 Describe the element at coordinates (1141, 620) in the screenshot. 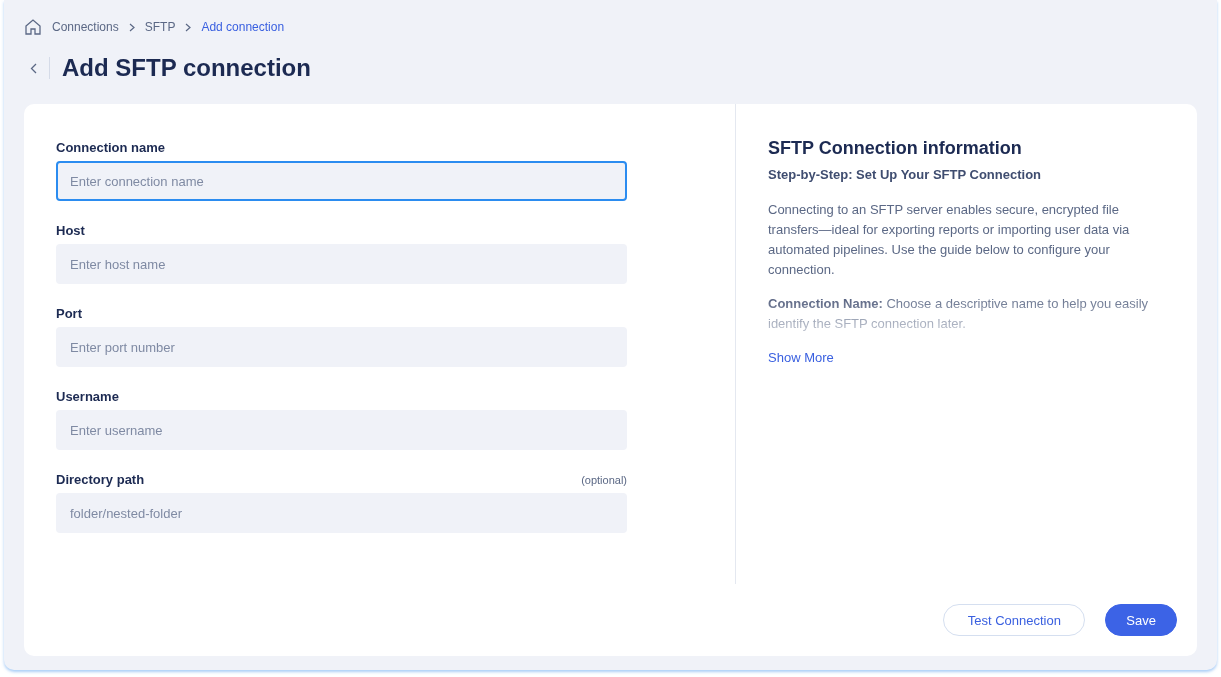

I see `save-button: Save` at that location.